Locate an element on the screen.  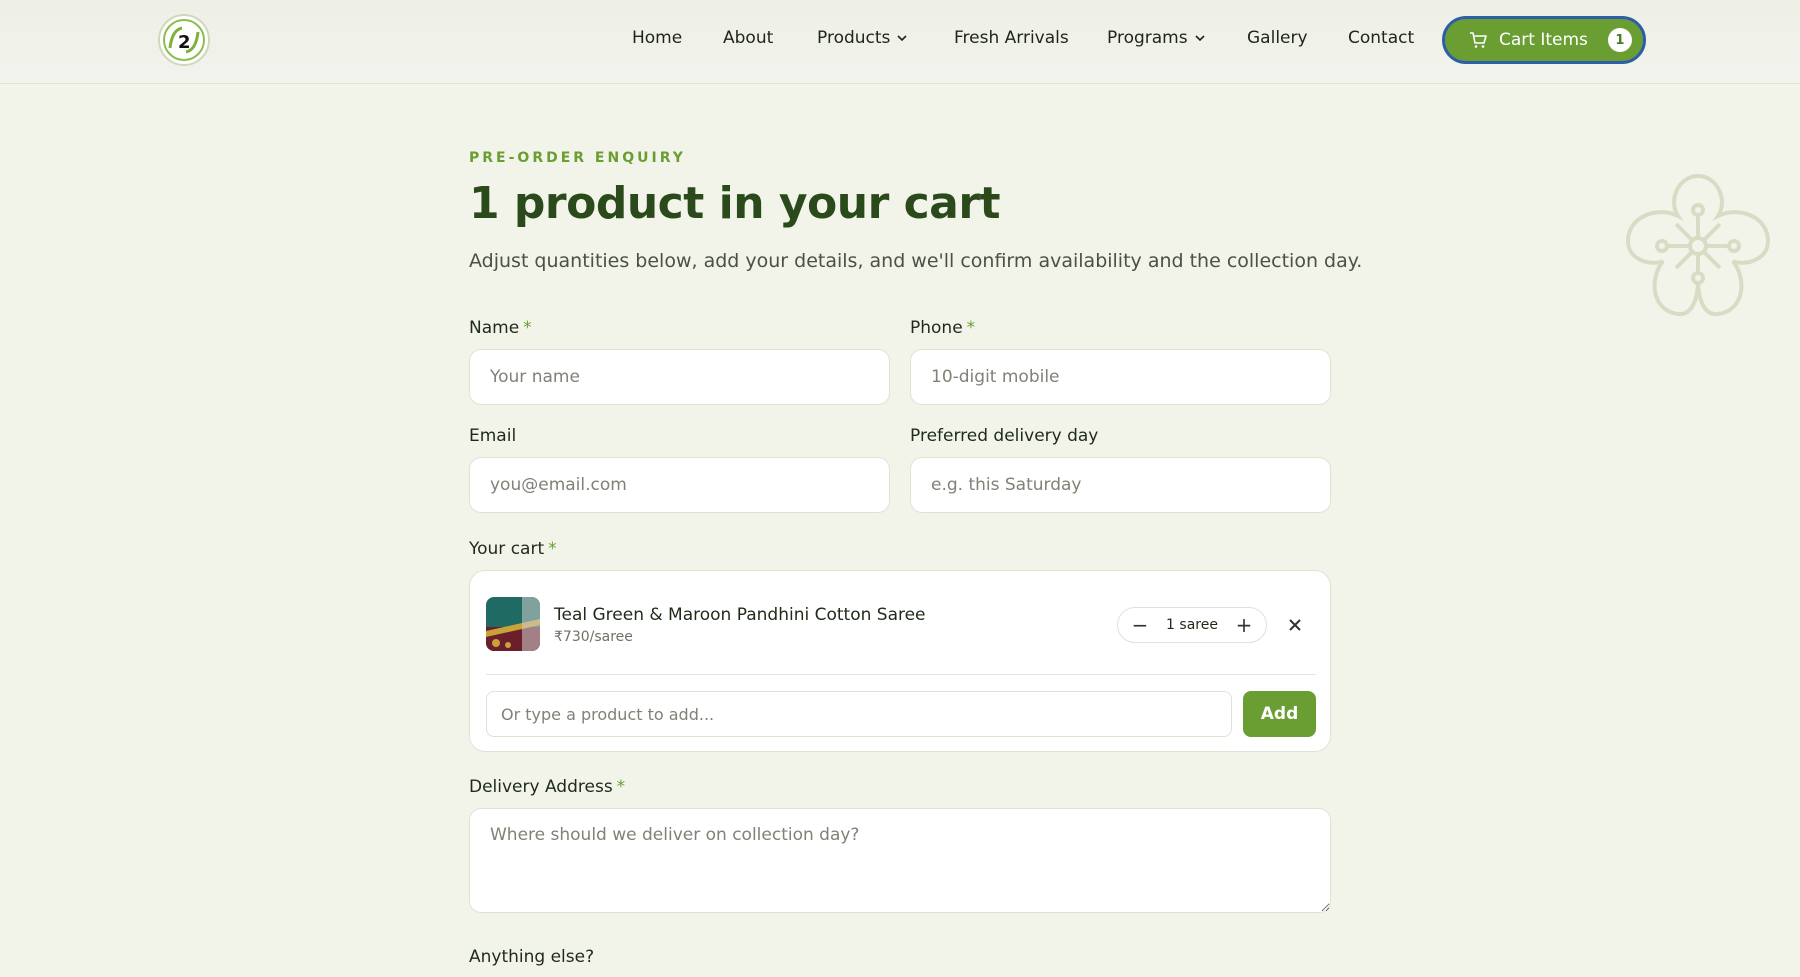
nav-about: About is located at coordinates (748, 38).